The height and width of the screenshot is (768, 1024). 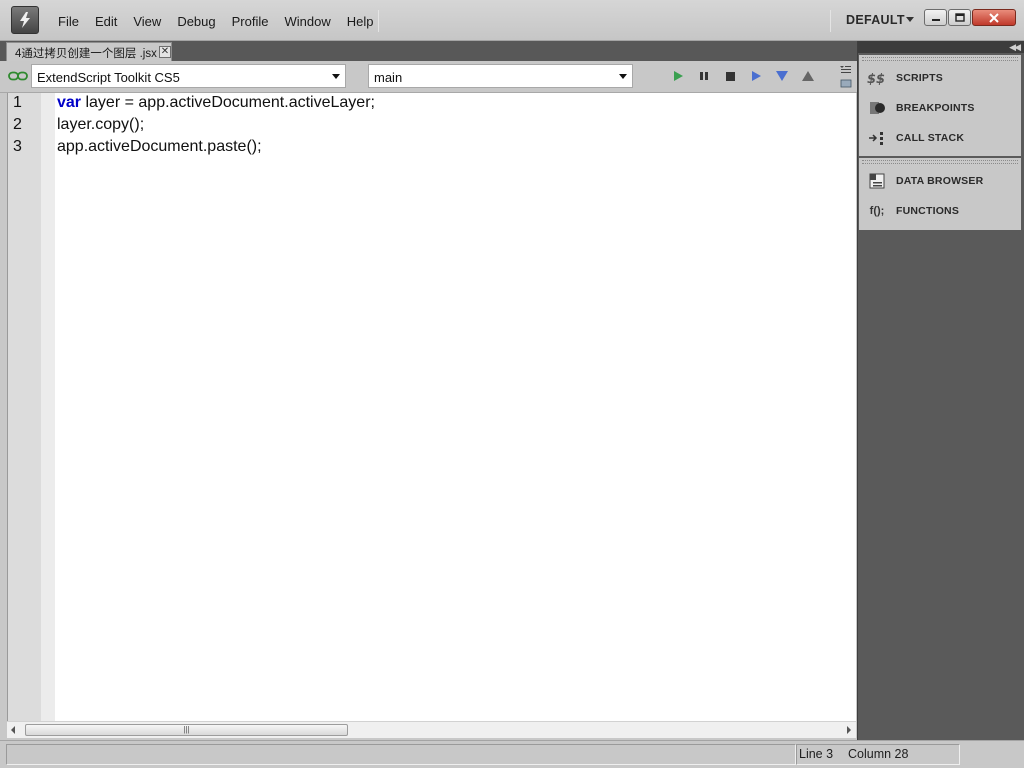 I want to click on functions-icon: f();, so click(x=877, y=211).